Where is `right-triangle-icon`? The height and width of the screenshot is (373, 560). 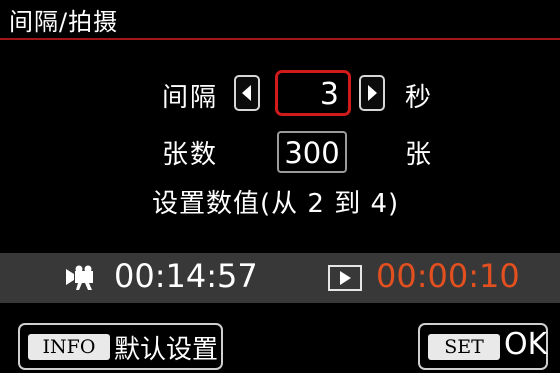 right-triangle-icon is located at coordinates (372, 93).